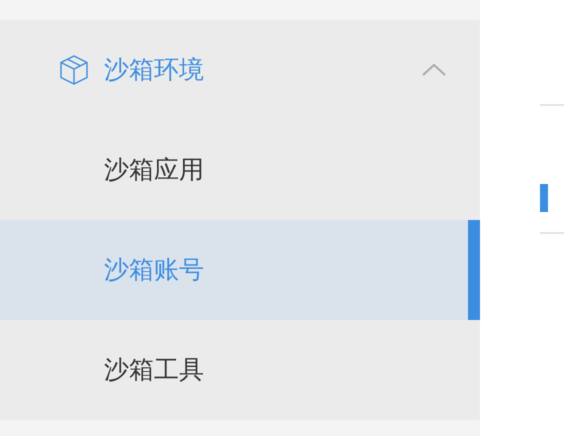  Describe the element at coordinates (154, 70) in the screenshot. I see `menu-group-title: 沙箱环境` at that location.